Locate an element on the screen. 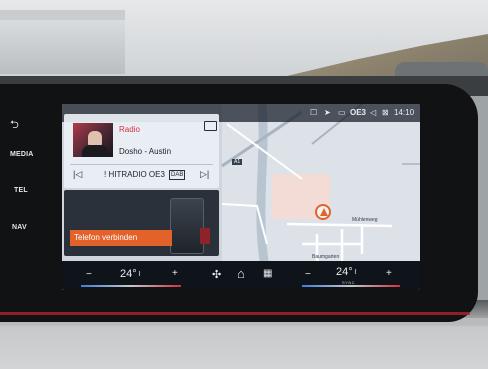 The image size is (488, 369). phone-accent is located at coordinates (205, 236).